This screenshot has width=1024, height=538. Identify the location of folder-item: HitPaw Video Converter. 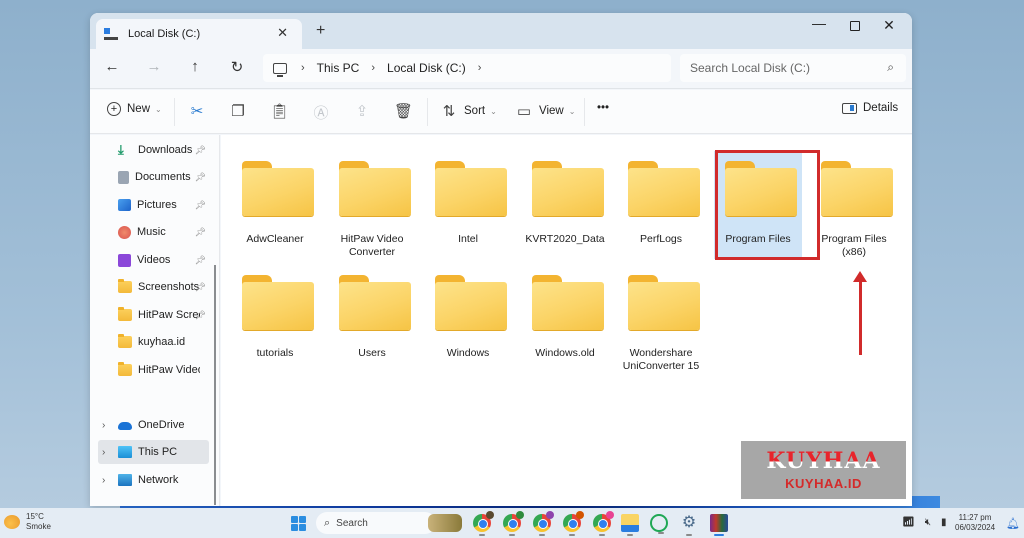
(372, 205).